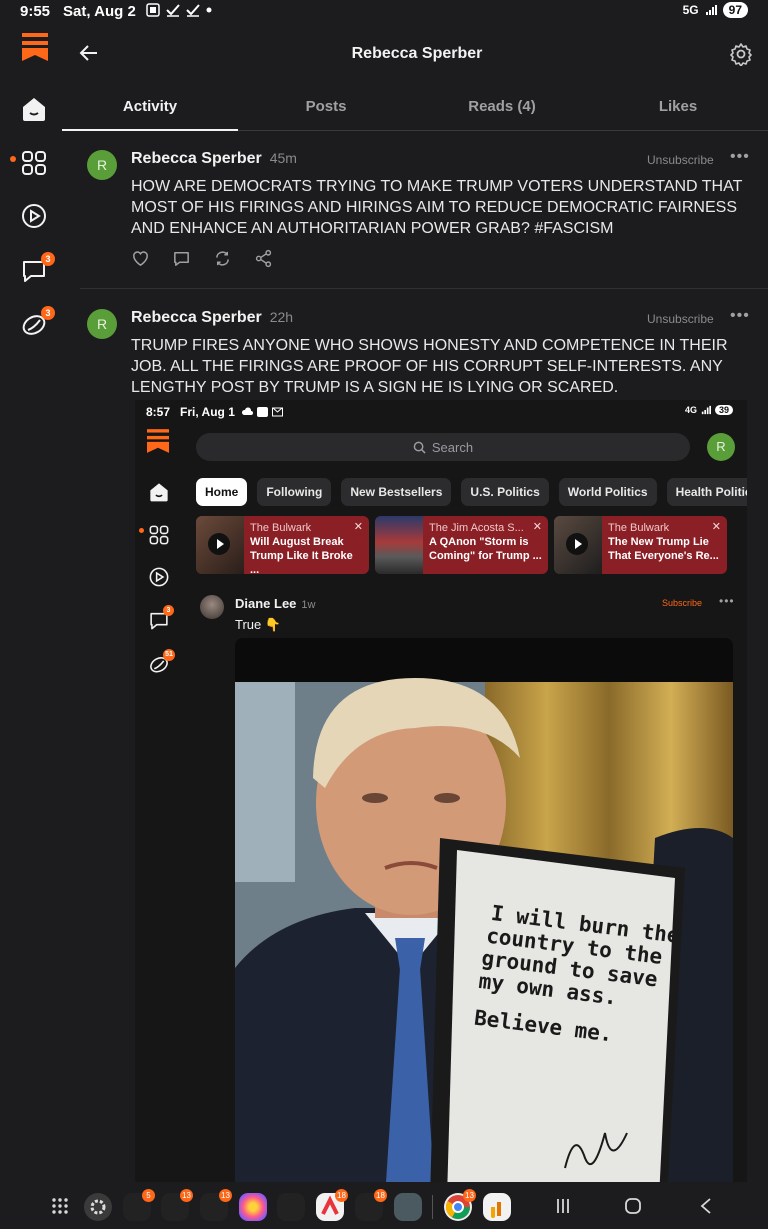 Image resolution: width=768 pixels, height=1229 pixels. Describe the element at coordinates (678, 114) in the screenshot. I see `tab-likes: Likes` at that location.